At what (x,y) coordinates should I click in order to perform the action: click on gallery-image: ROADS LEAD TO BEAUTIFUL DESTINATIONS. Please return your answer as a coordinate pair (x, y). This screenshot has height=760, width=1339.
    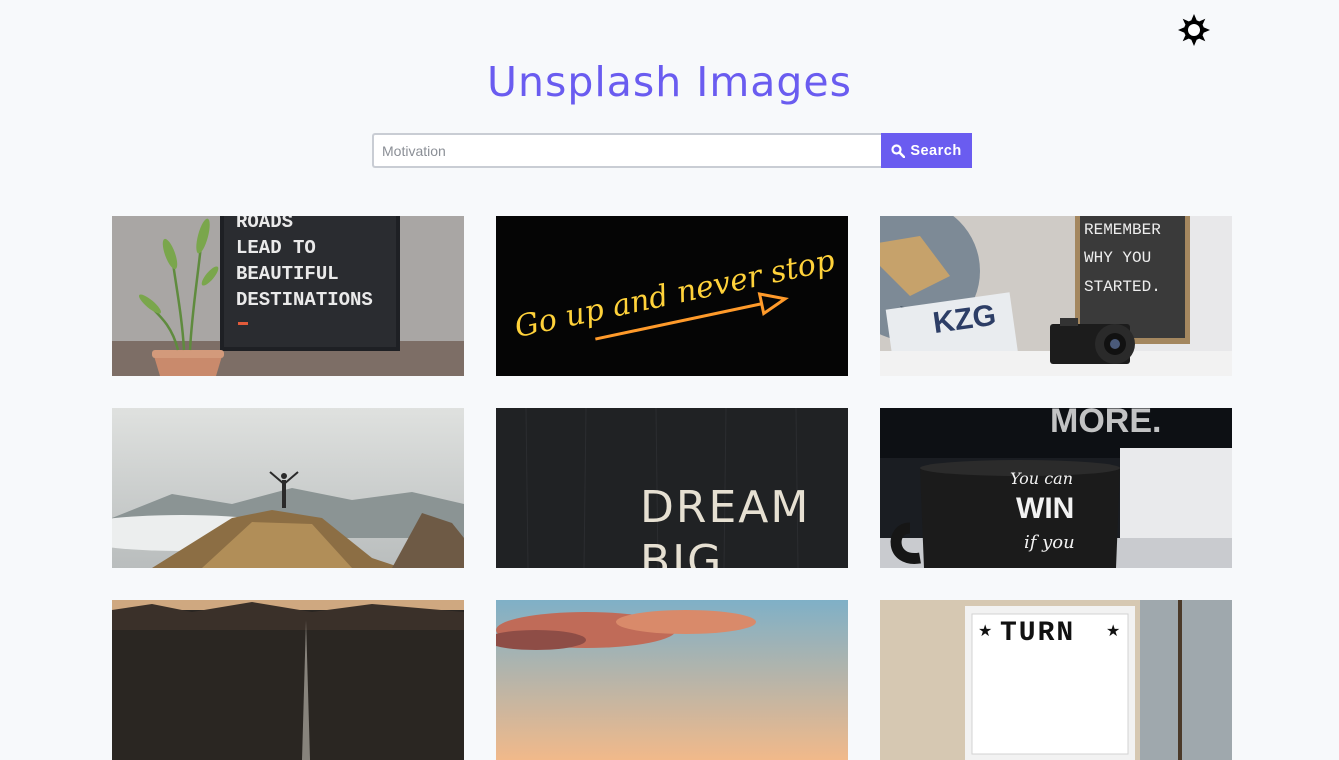
    Looking at the image, I should click on (288, 296).